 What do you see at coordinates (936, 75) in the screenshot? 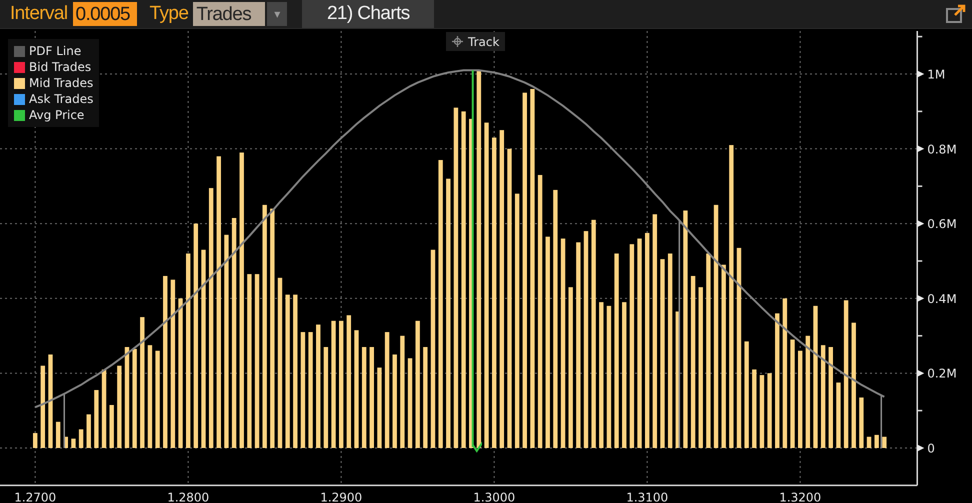
I see `y-axis-label: 1M` at bounding box center [936, 75].